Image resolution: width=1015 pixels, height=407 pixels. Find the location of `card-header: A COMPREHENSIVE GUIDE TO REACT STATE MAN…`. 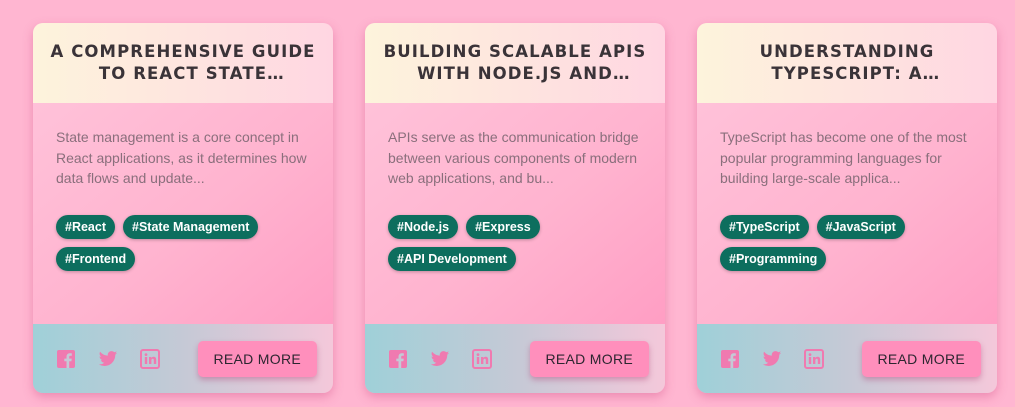

card-header: A COMPREHENSIVE GUIDE TO REACT STATE MAN… is located at coordinates (183, 63).